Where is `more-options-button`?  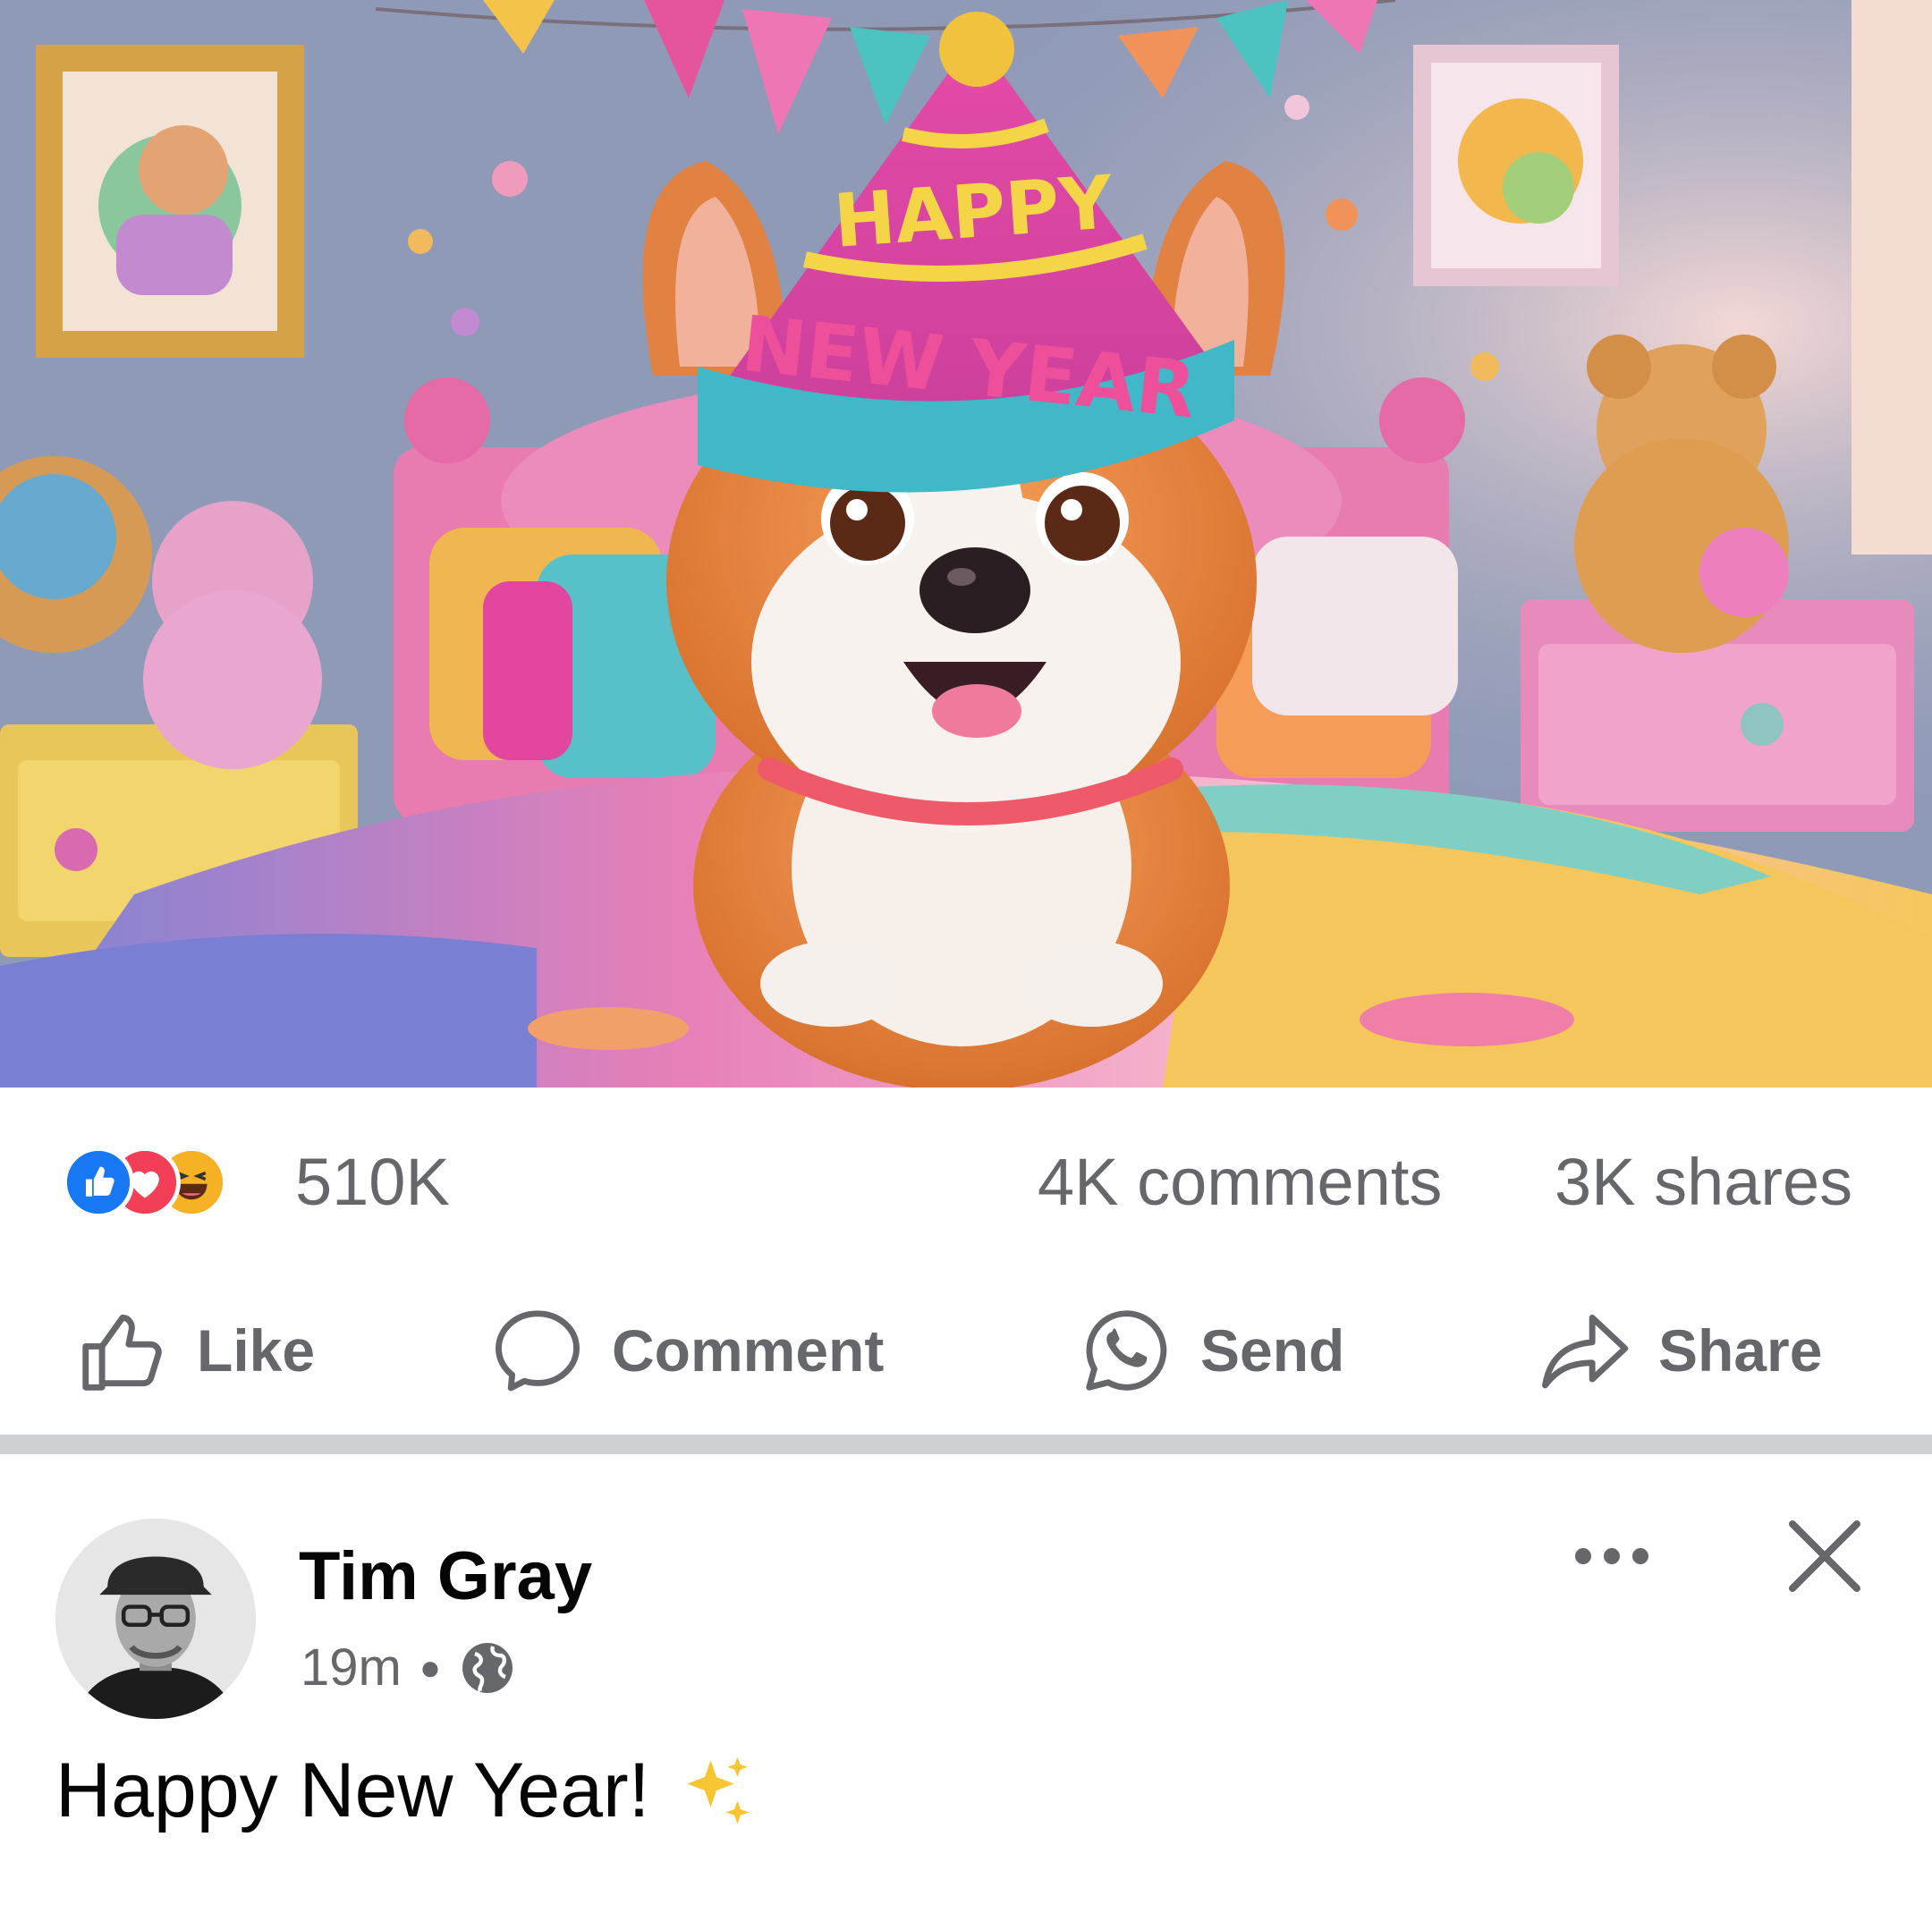 more-options-button is located at coordinates (1611, 1556).